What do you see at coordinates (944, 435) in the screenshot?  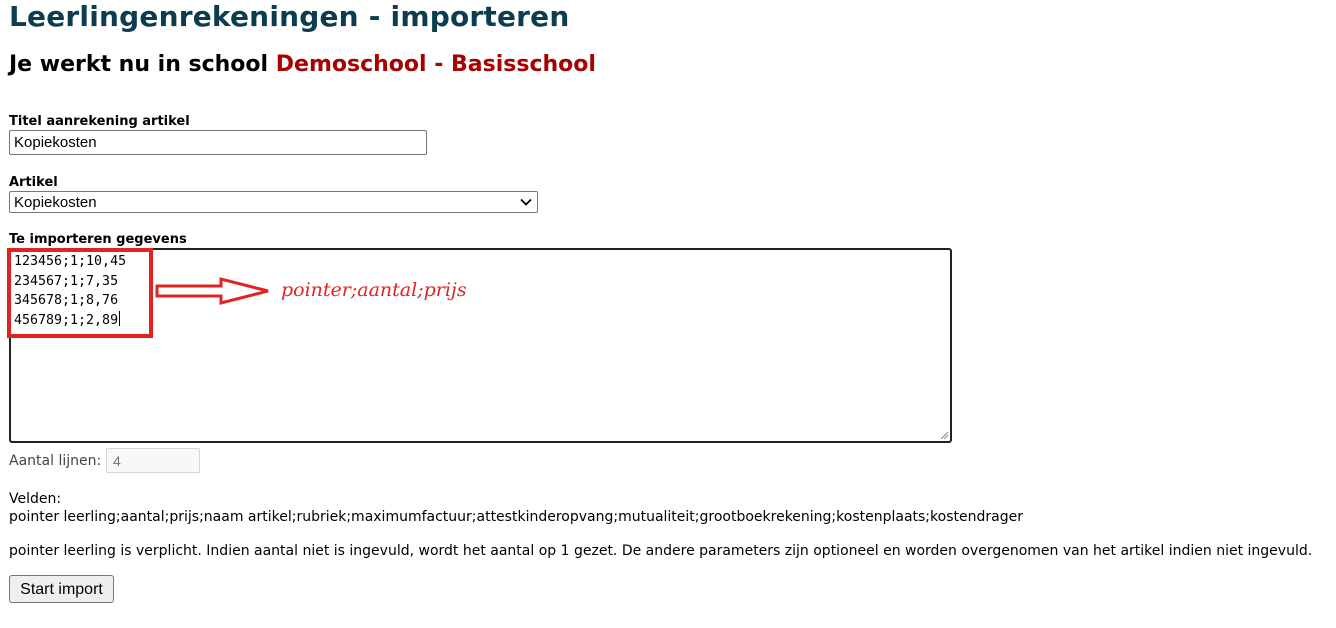 I see `resize-grip-icon` at bounding box center [944, 435].